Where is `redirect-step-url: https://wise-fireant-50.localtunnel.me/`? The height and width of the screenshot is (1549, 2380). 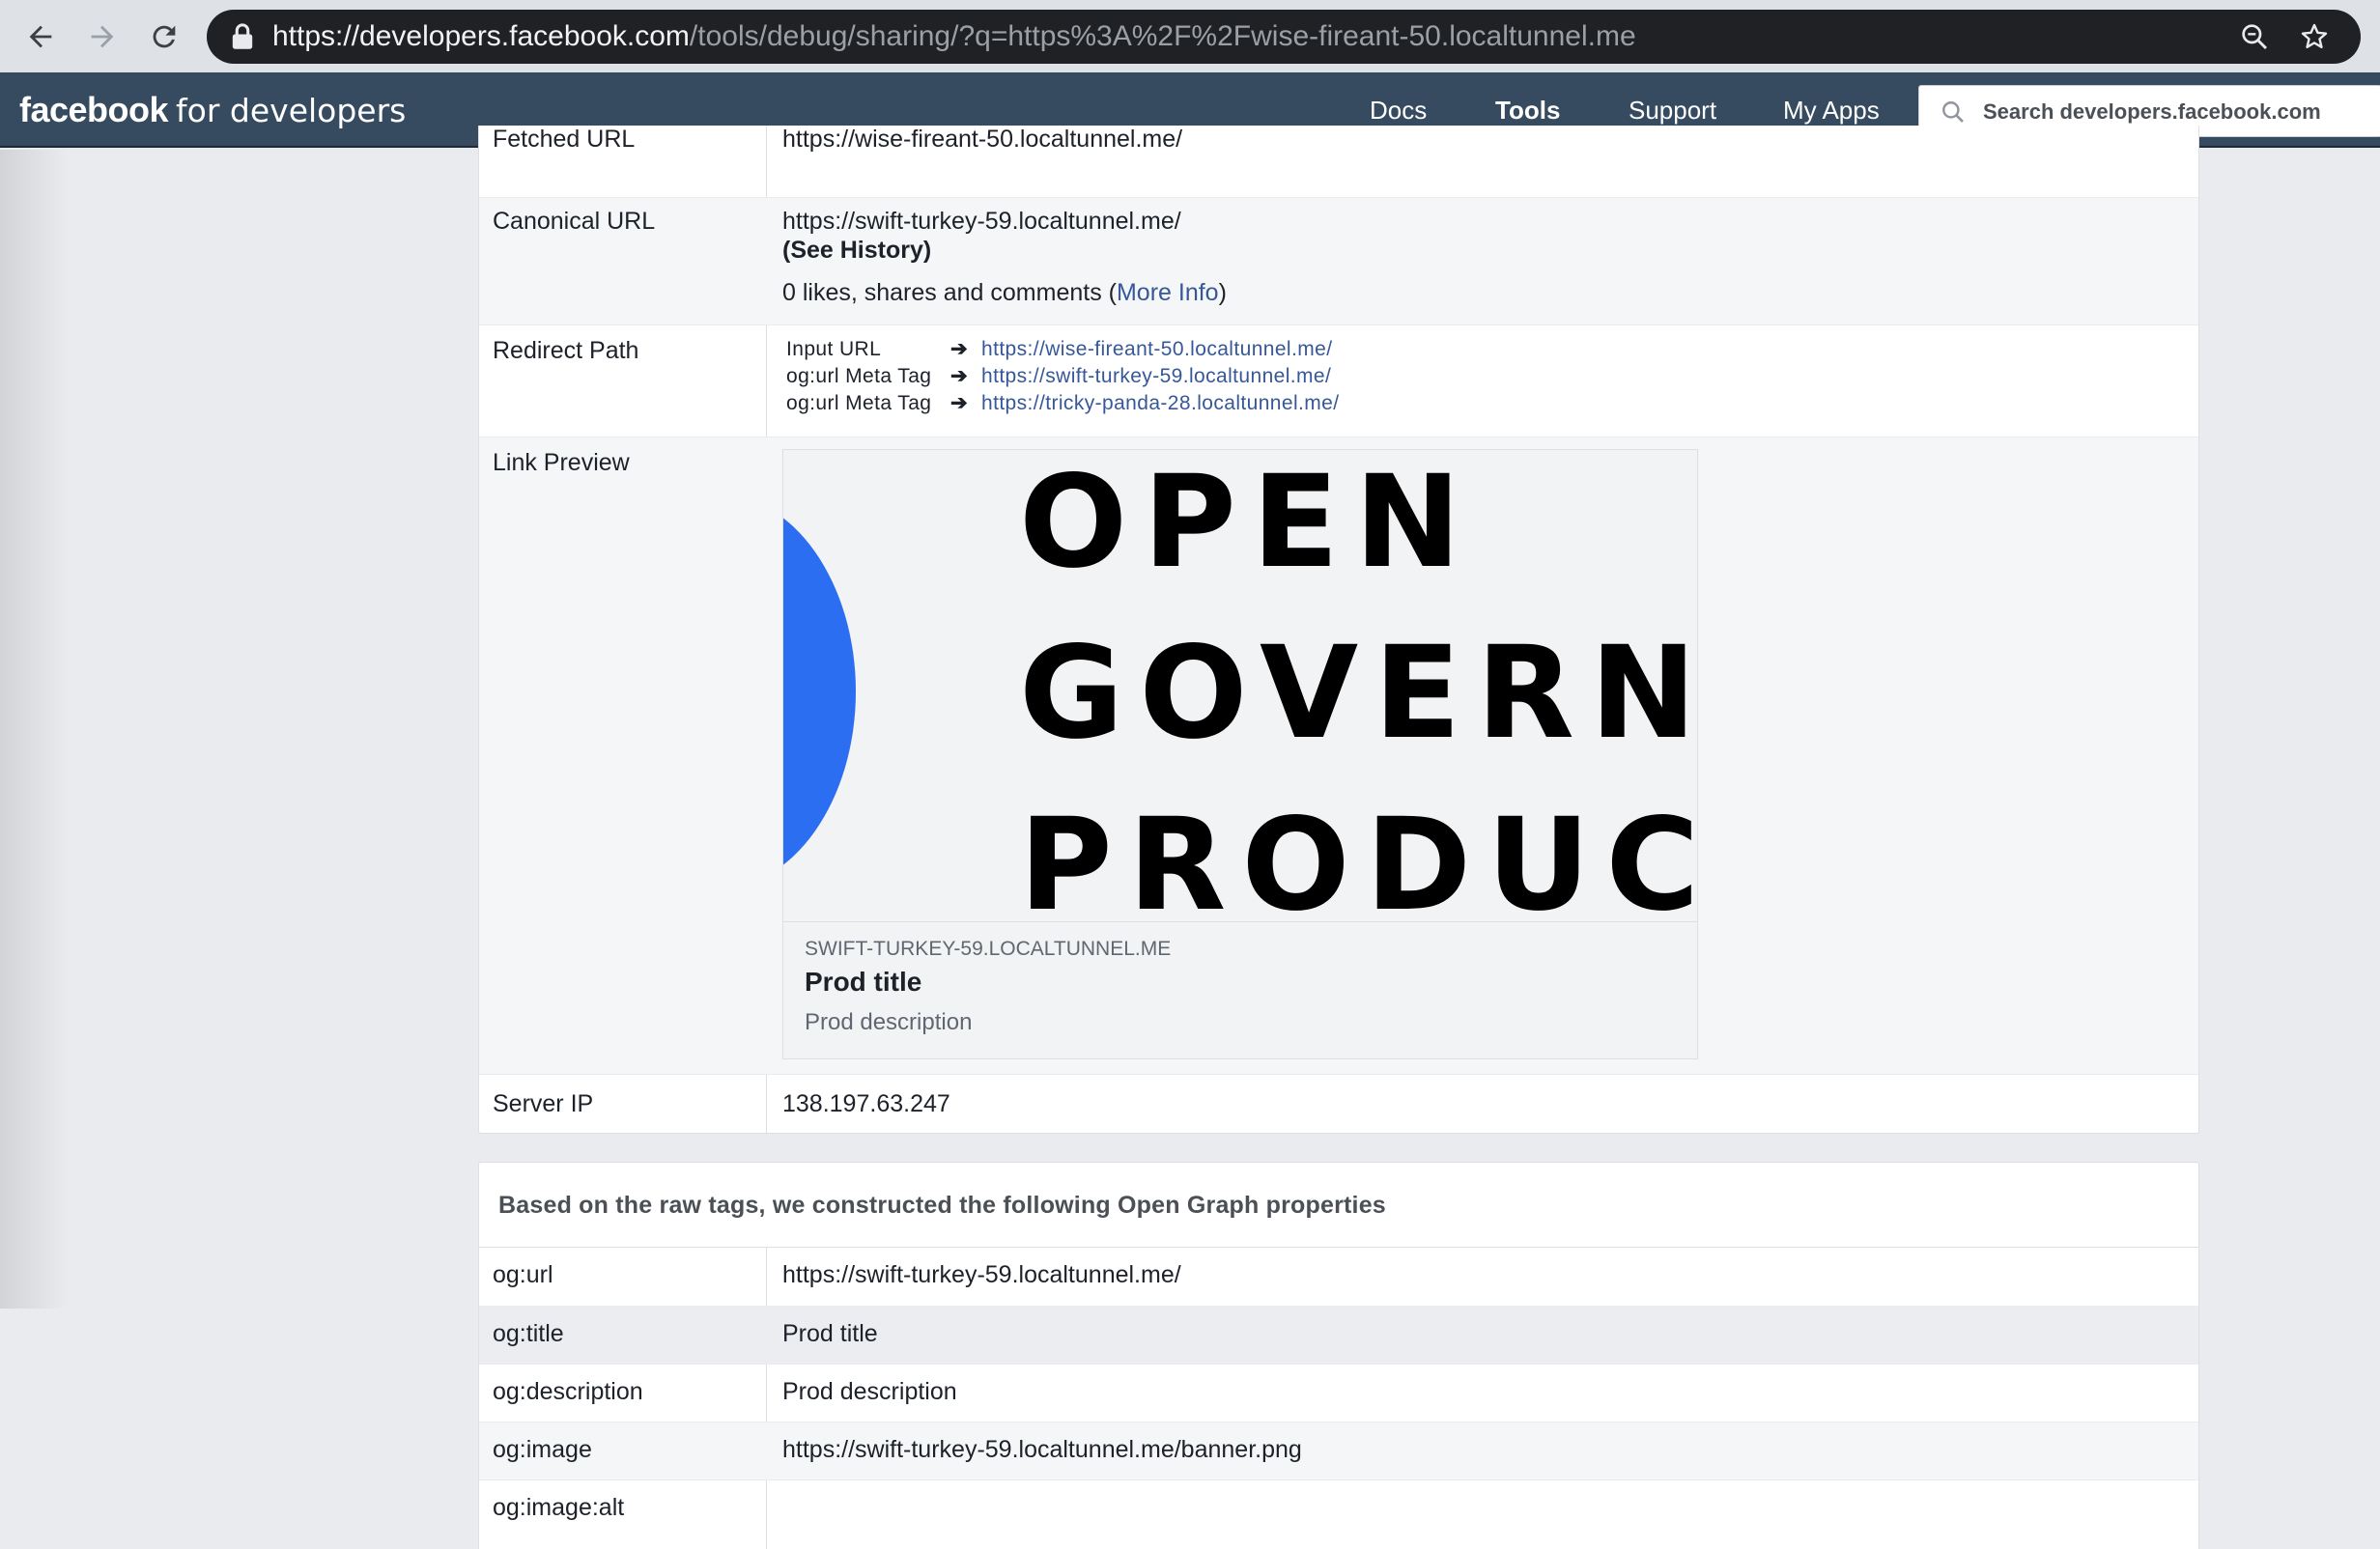 redirect-step-url: https://wise-fireant-50.localtunnel.me/ is located at coordinates (1157, 349).